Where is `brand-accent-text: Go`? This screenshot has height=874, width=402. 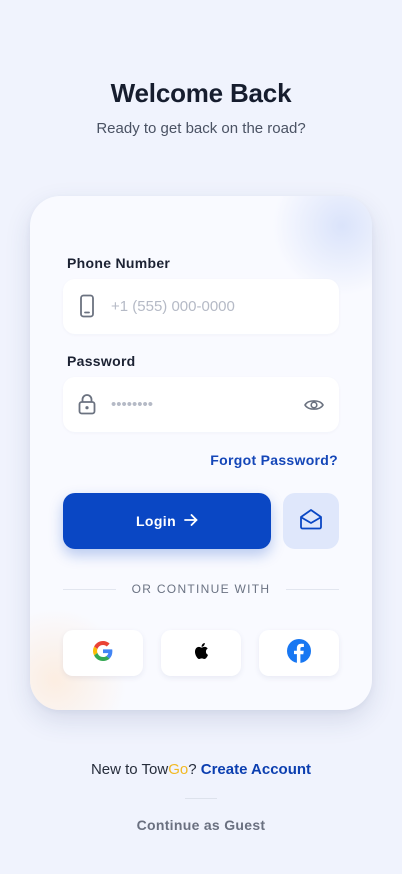 brand-accent-text: Go is located at coordinates (178, 769).